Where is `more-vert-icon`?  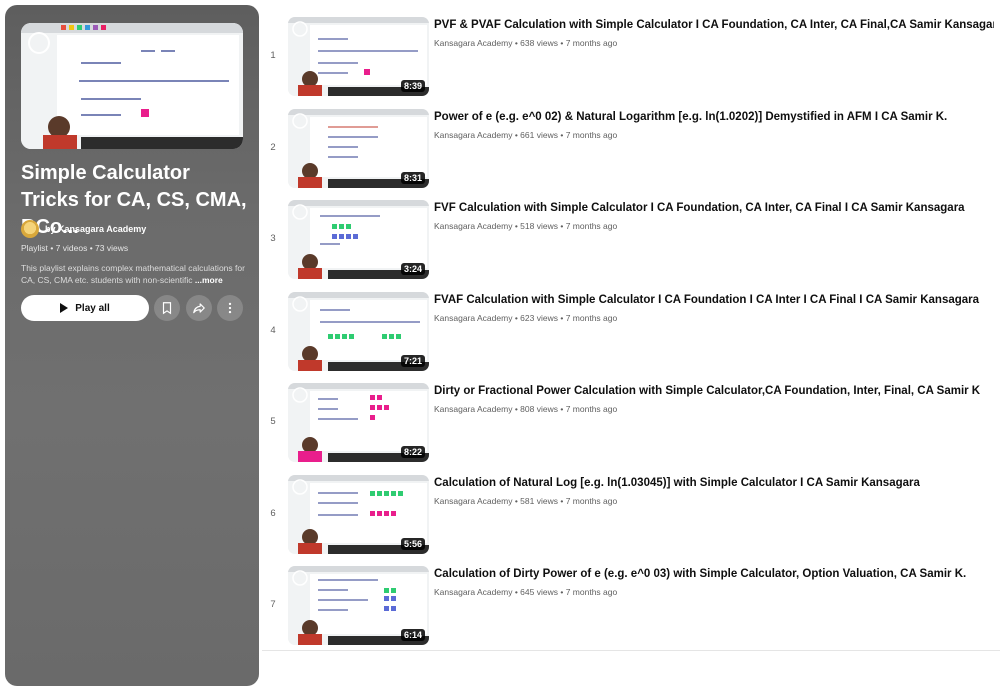 more-vert-icon is located at coordinates (230, 308).